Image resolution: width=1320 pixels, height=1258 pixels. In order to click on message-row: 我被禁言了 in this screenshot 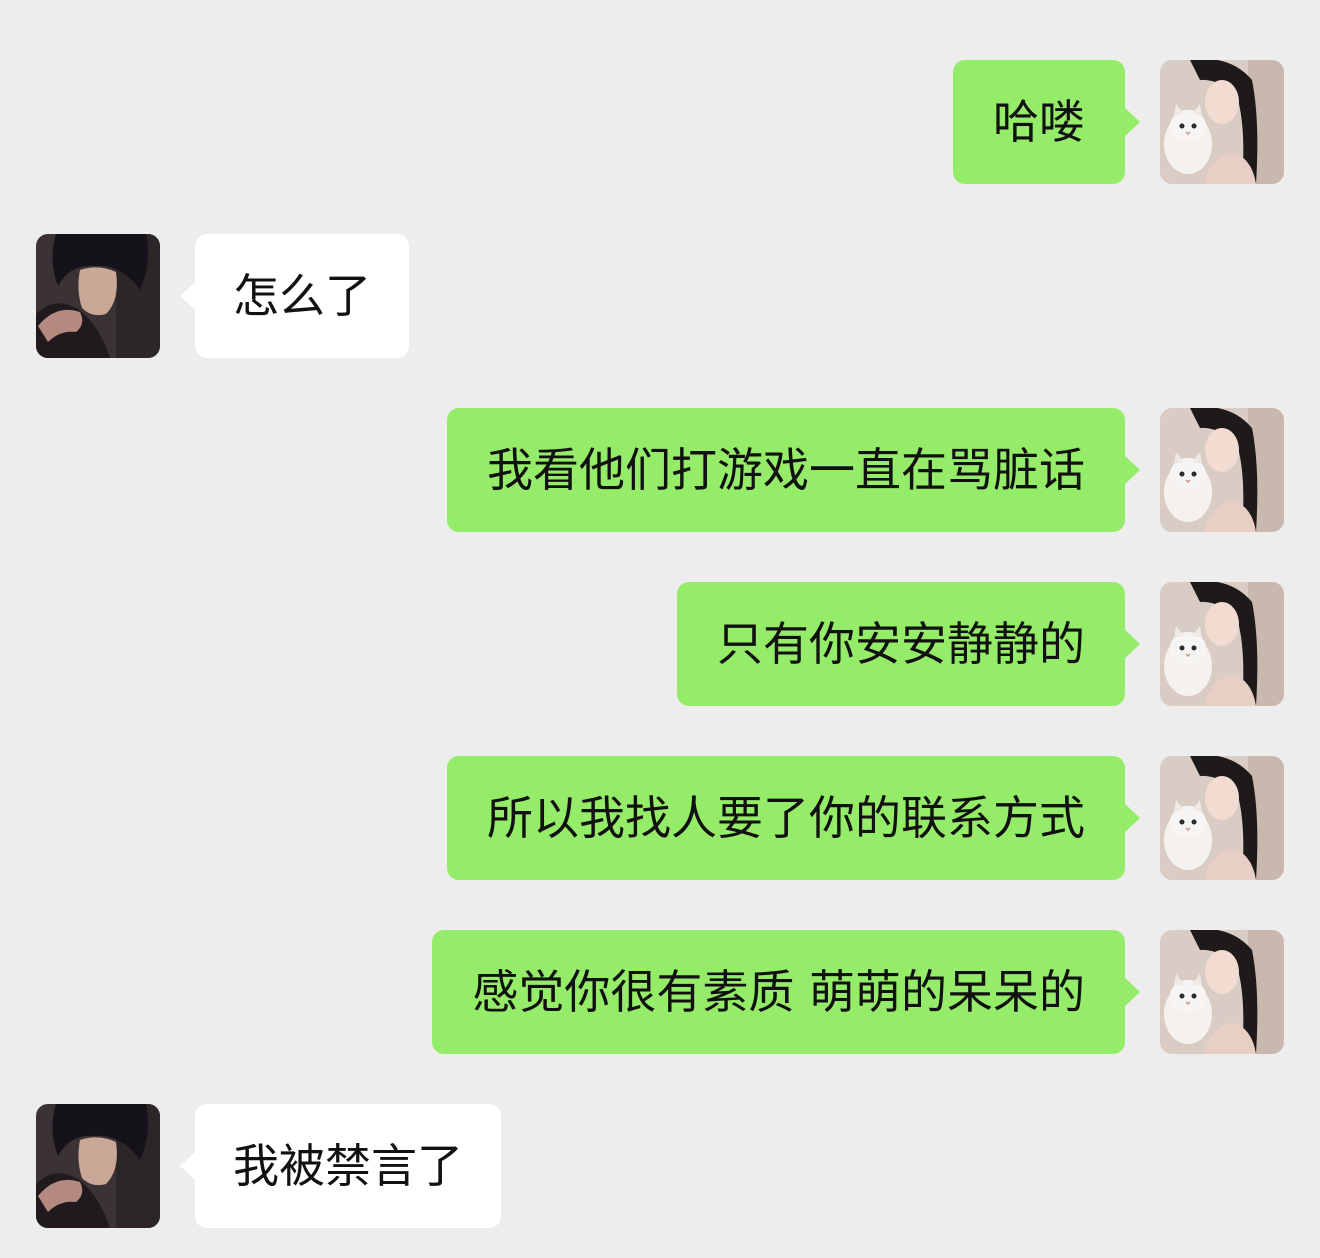, I will do `click(660, 1166)`.